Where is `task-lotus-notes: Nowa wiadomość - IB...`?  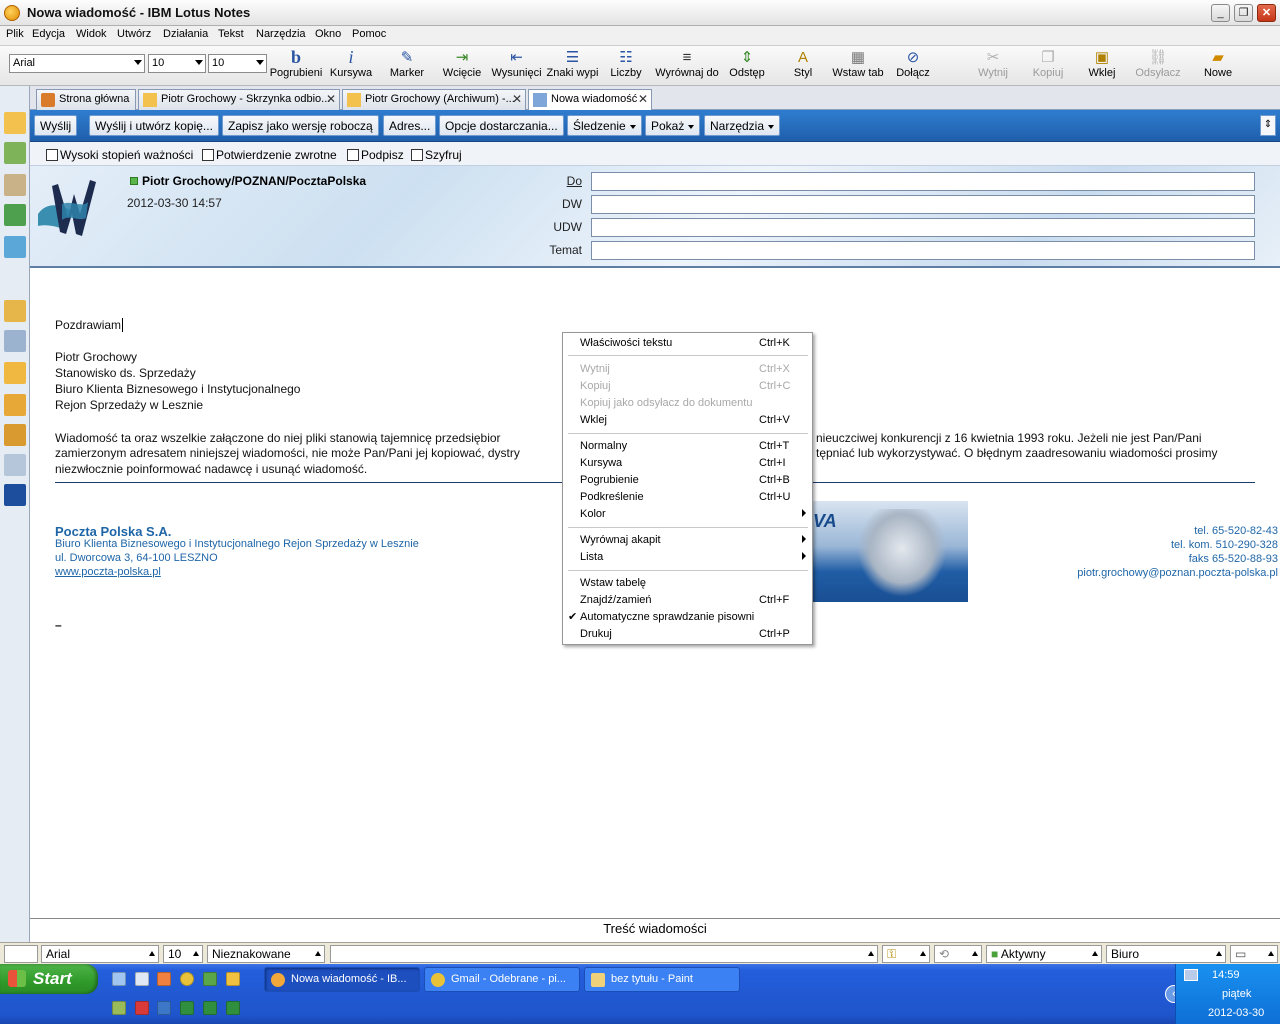 task-lotus-notes: Nowa wiadomość - IB... is located at coordinates (342, 979).